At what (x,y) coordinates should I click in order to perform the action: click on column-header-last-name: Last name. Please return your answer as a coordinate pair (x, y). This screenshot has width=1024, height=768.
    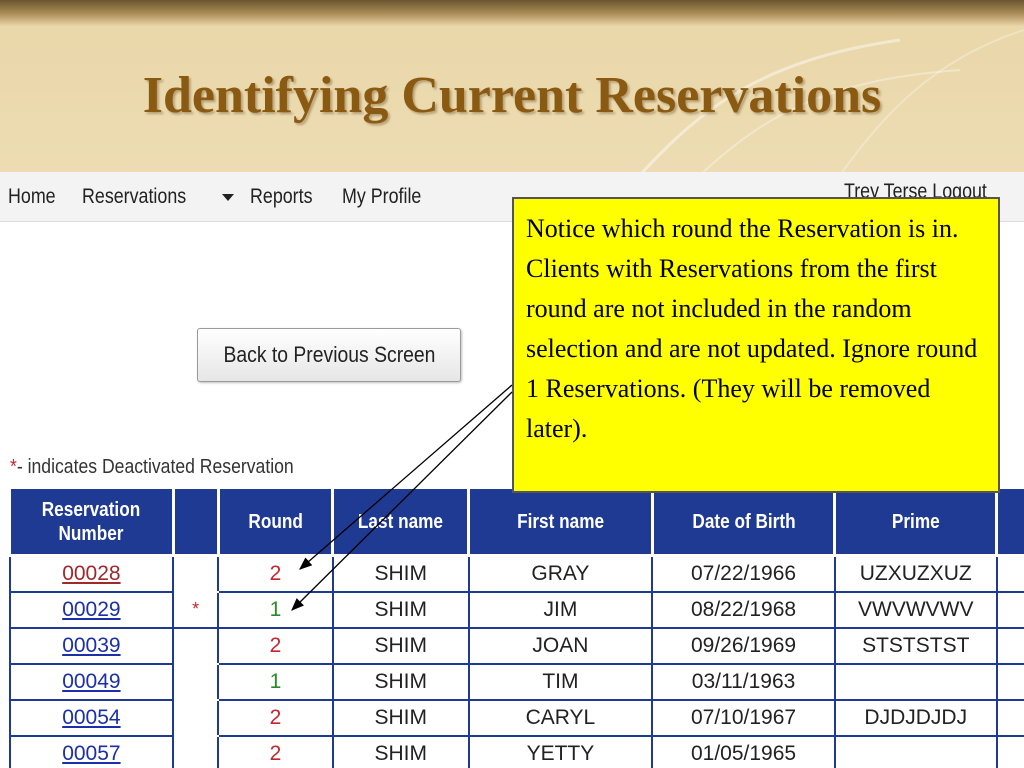
    Looking at the image, I should click on (401, 521).